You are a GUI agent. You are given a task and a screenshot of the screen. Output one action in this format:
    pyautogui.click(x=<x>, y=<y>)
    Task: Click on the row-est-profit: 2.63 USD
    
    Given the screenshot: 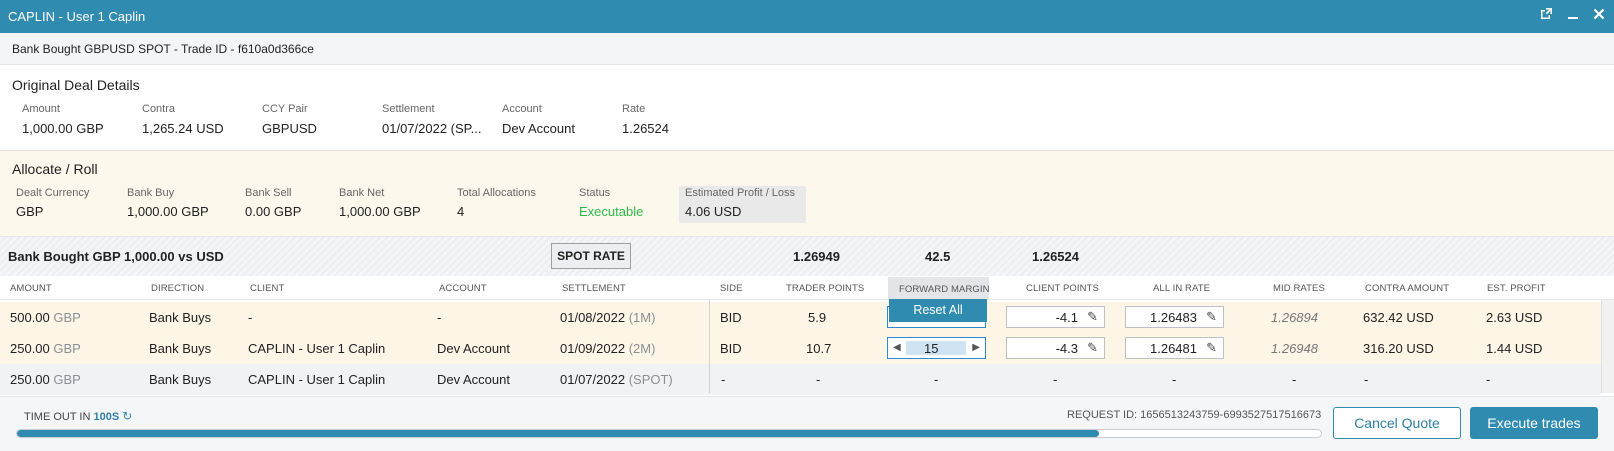 What is the action you would take?
    pyautogui.click(x=1514, y=317)
    